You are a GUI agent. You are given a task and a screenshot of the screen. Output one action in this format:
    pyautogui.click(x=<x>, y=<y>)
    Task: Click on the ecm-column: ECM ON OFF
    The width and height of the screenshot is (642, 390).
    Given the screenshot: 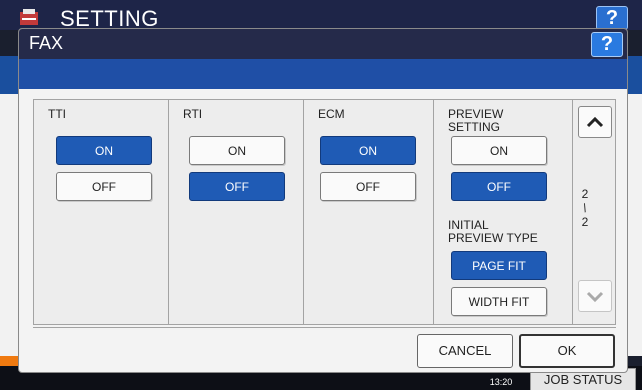 What is the action you would take?
    pyautogui.click(x=368, y=212)
    